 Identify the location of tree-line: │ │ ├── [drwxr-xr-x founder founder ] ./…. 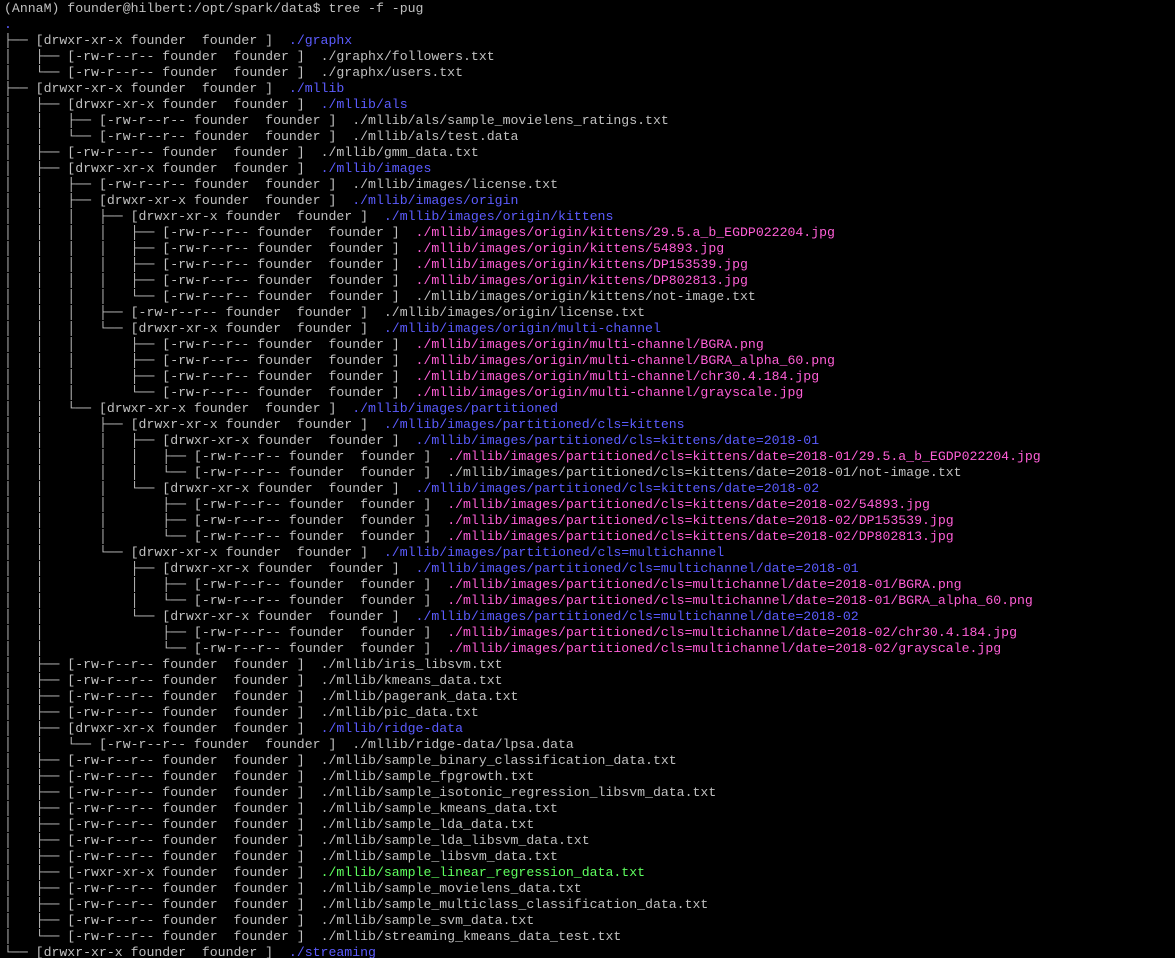
(589, 569).